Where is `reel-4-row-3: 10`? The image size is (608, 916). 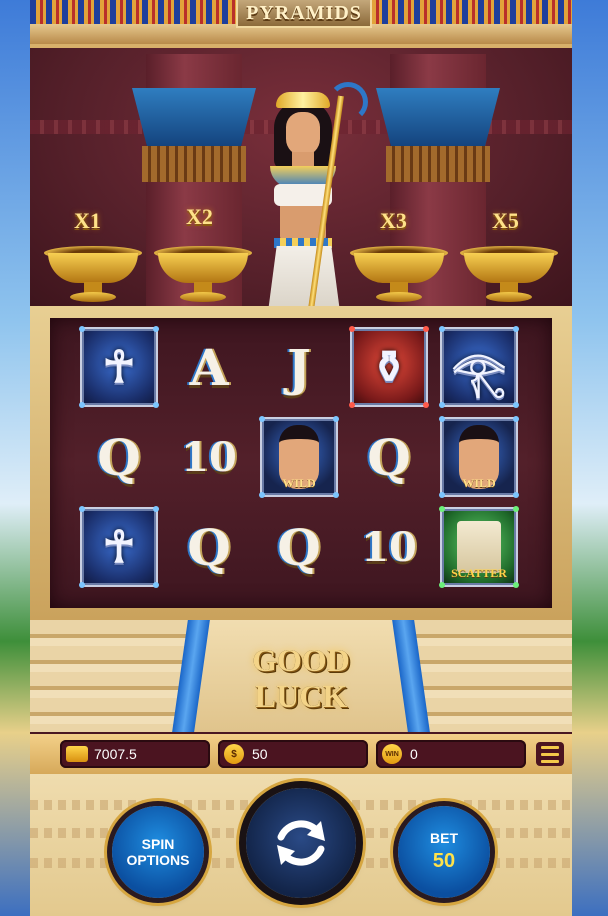
reel-4-row-3: 10 is located at coordinates (389, 547).